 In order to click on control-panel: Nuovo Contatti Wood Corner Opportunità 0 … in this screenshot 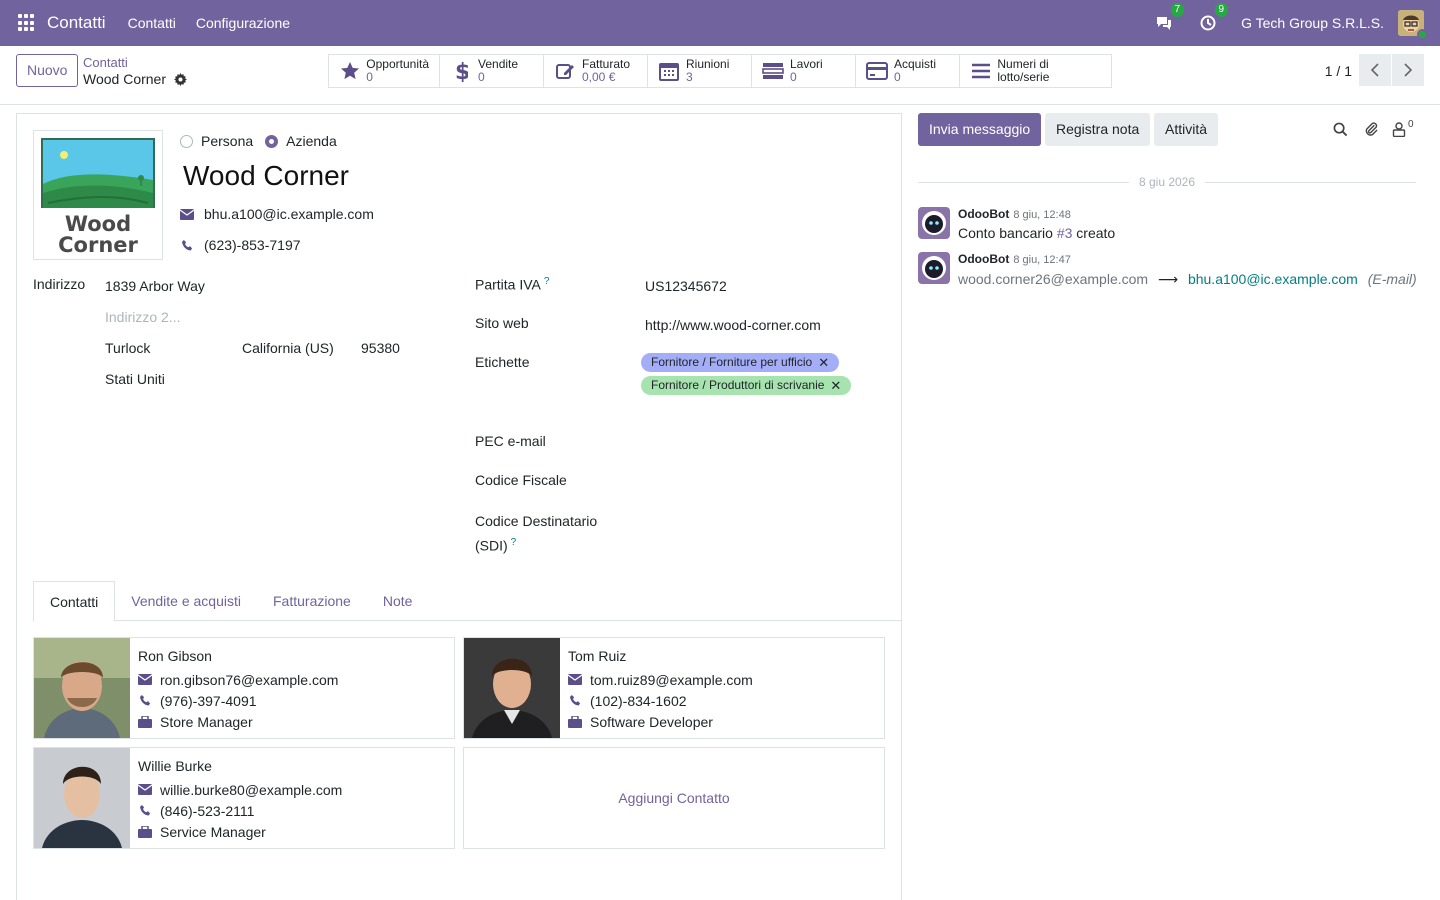, I will do `click(720, 75)`.